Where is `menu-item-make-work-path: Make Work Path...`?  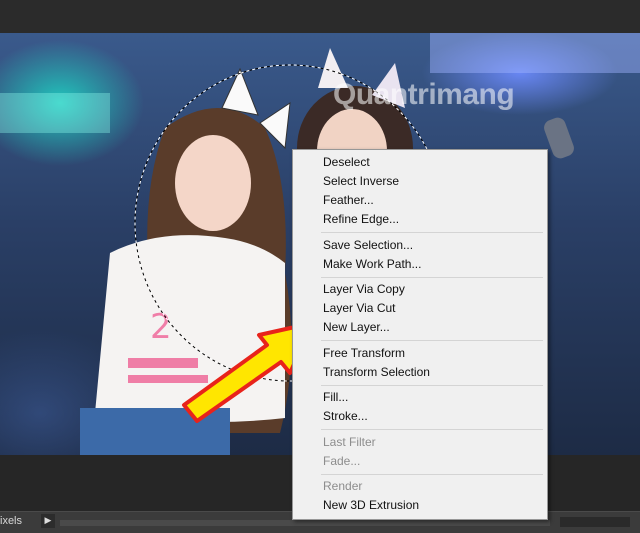
menu-item-make-work-path: Make Work Path... is located at coordinates (372, 264).